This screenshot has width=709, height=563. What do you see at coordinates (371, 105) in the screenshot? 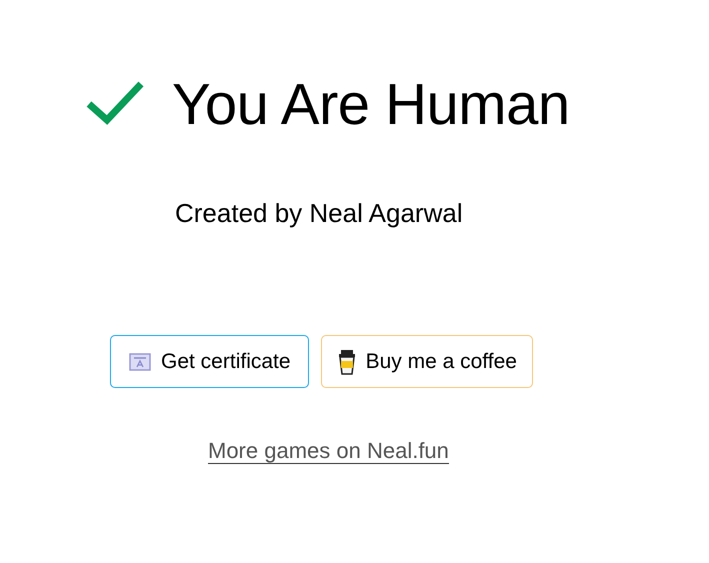
I see `page-title: You Are Human` at bounding box center [371, 105].